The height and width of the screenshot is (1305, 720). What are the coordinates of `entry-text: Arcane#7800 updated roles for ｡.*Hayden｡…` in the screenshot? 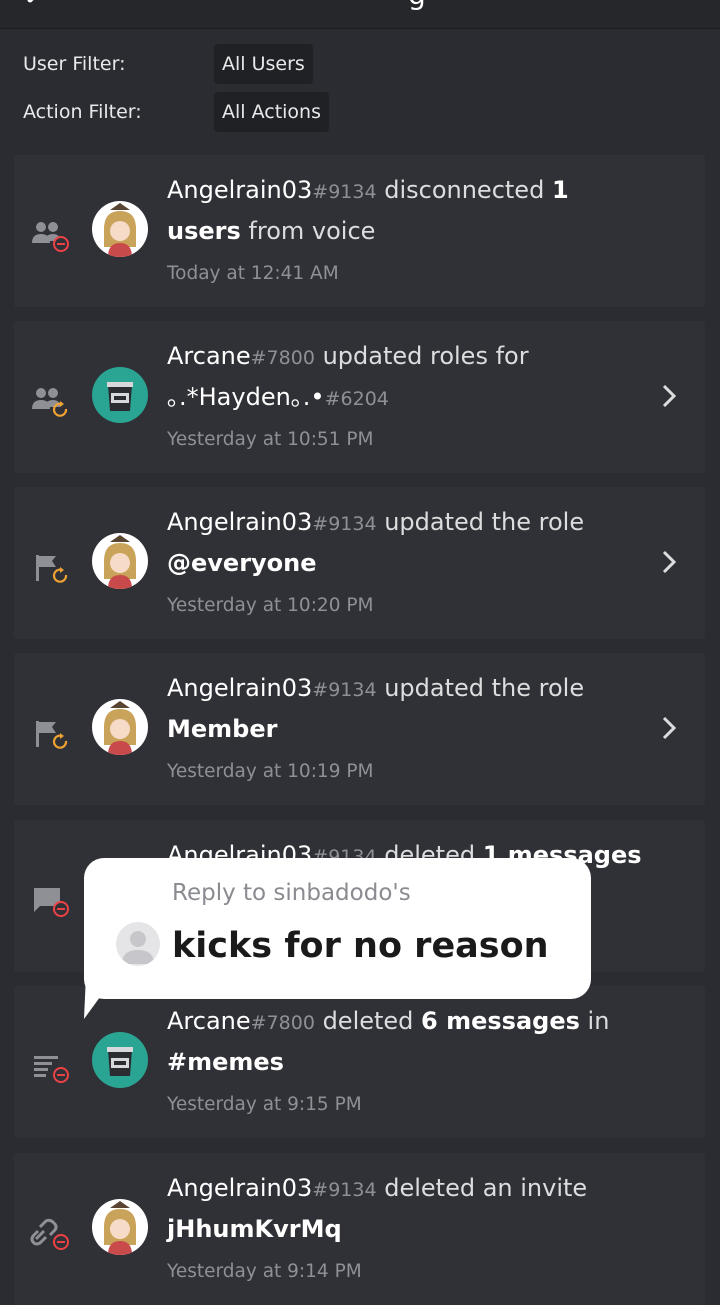 It's located at (407, 378).